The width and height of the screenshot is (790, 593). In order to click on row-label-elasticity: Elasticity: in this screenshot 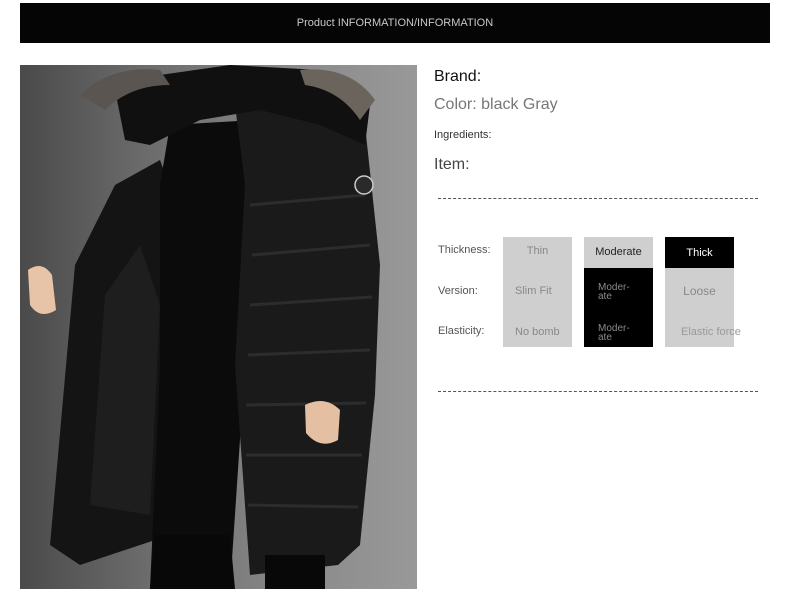, I will do `click(461, 331)`.